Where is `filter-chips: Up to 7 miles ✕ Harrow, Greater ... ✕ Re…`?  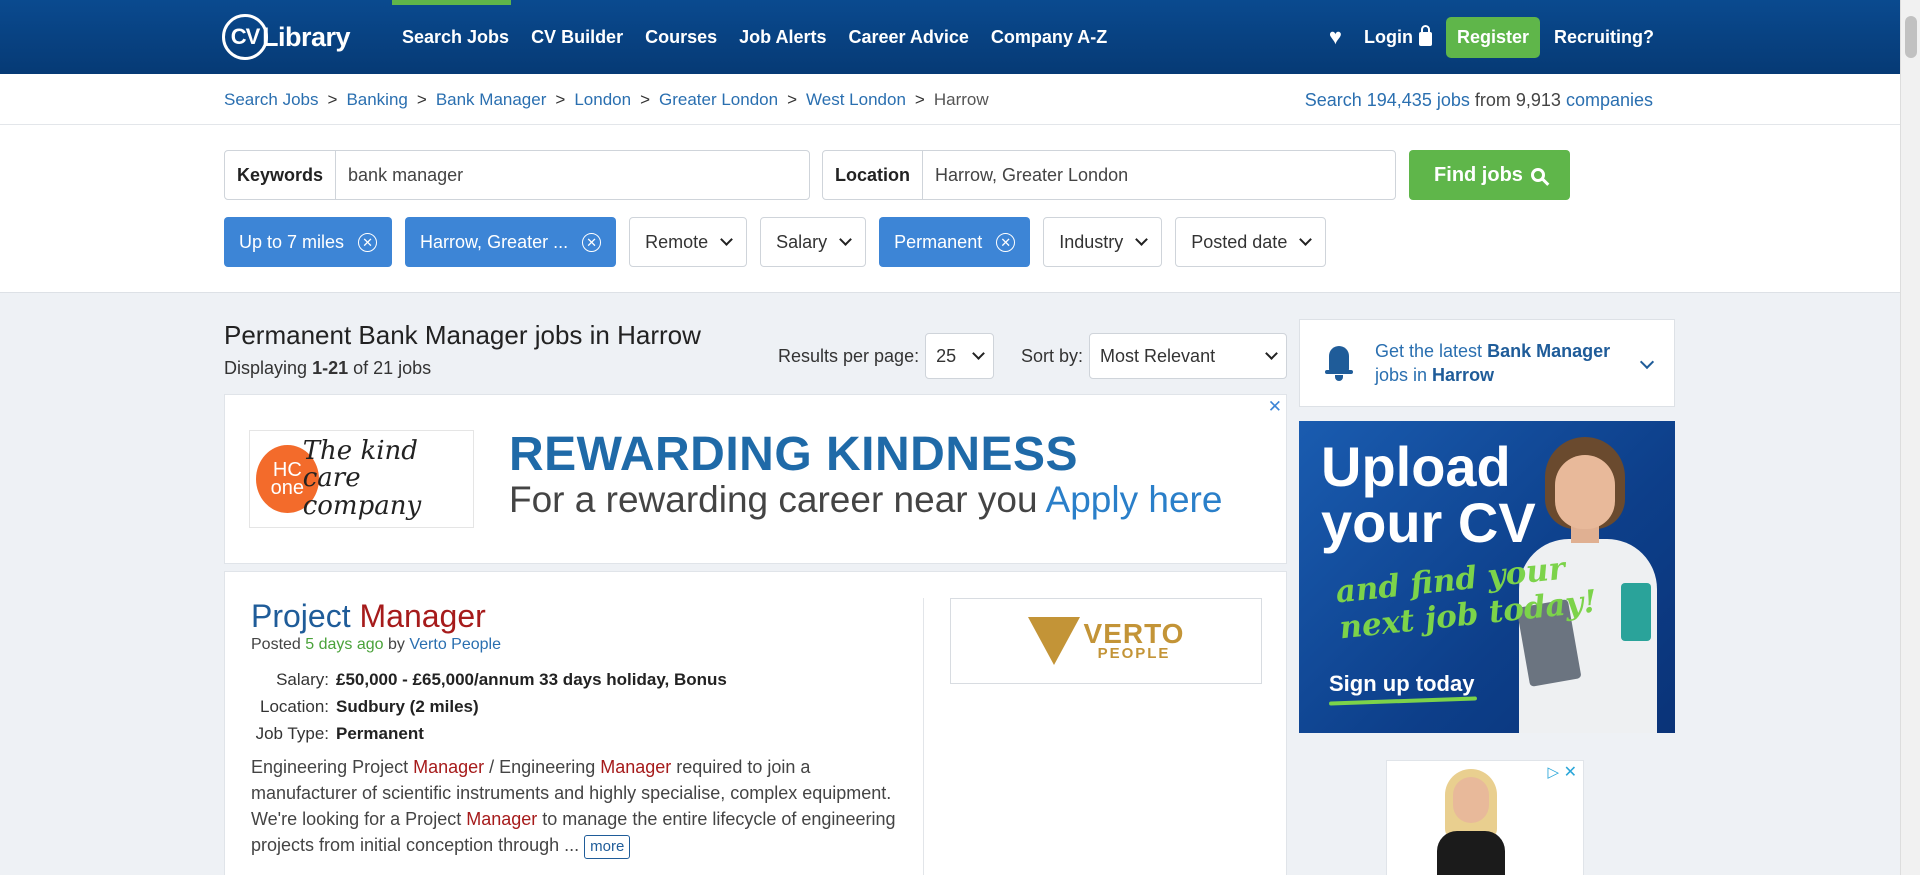
filter-chips: Up to 7 miles ✕ Harrow, Greater ... ✕ Re… is located at coordinates (775, 242).